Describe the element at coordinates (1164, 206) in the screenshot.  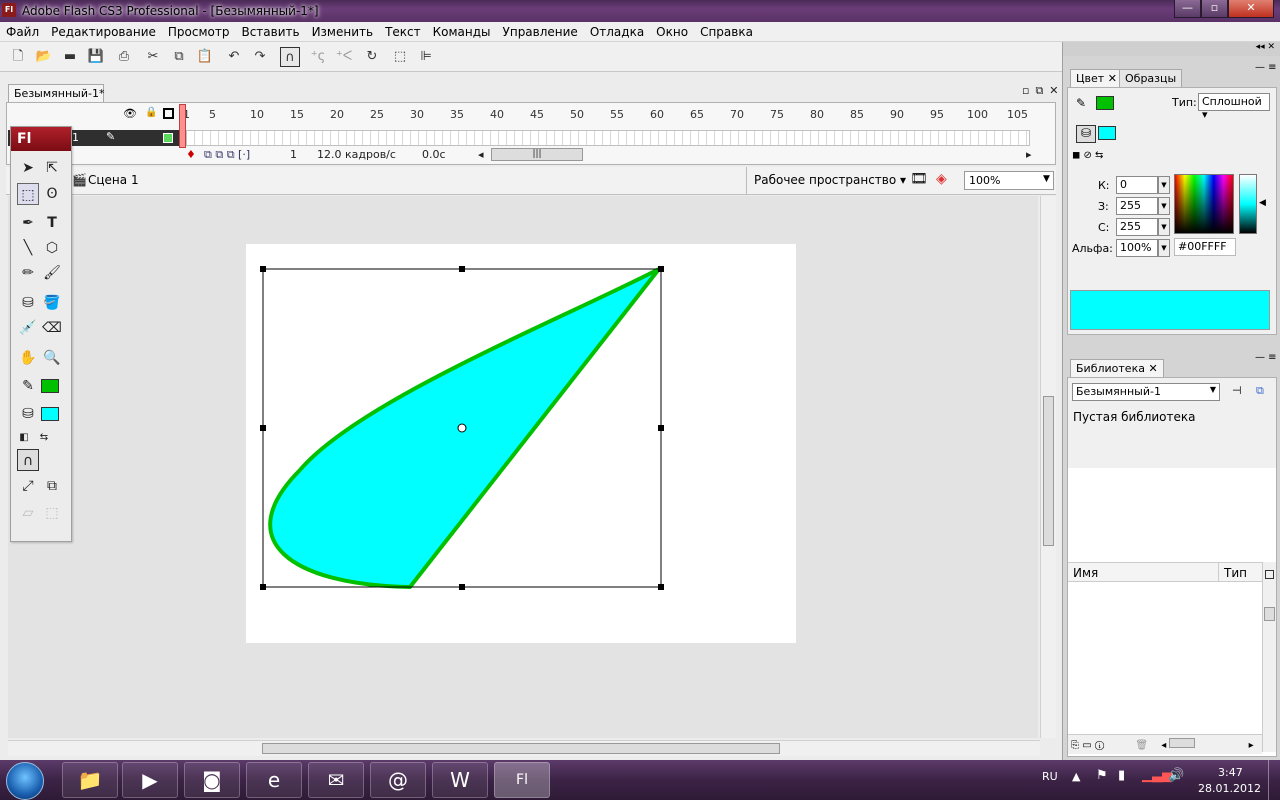
I see `green-dropdown-icon: ▼` at that location.